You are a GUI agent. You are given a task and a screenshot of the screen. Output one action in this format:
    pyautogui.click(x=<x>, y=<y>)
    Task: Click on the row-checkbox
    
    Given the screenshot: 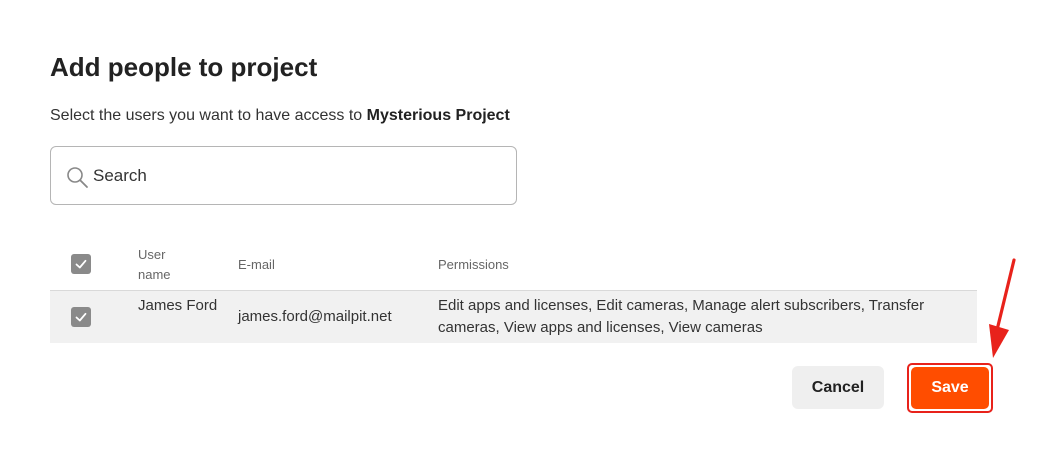 What is the action you would take?
    pyautogui.click(x=81, y=317)
    